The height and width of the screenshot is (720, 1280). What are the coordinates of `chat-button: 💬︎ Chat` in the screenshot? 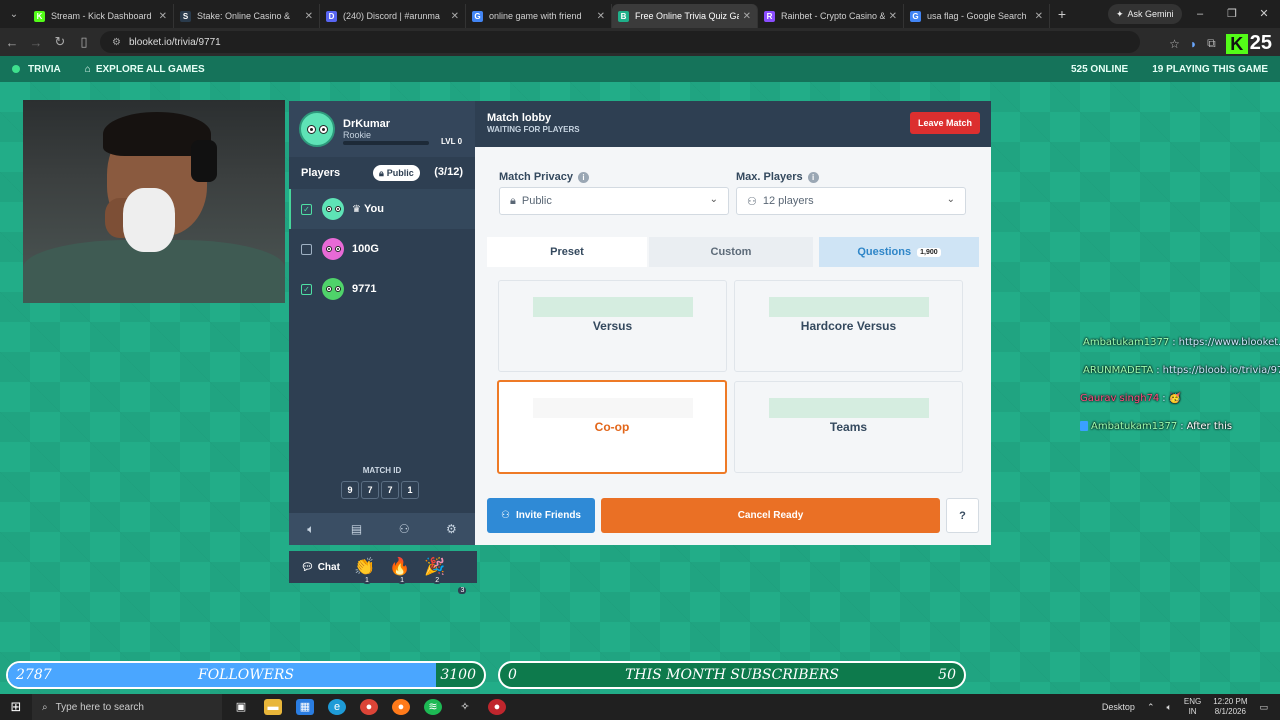 It's located at (320, 567).